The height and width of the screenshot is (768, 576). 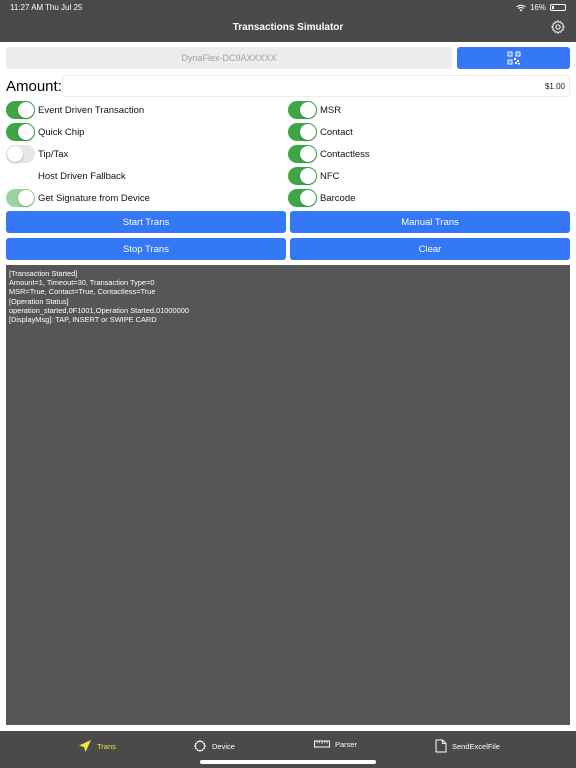 What do you see at coordinates (430, 249) in the screenshot?
I see `clear-button: Clear` at bounding box center [430, 249].